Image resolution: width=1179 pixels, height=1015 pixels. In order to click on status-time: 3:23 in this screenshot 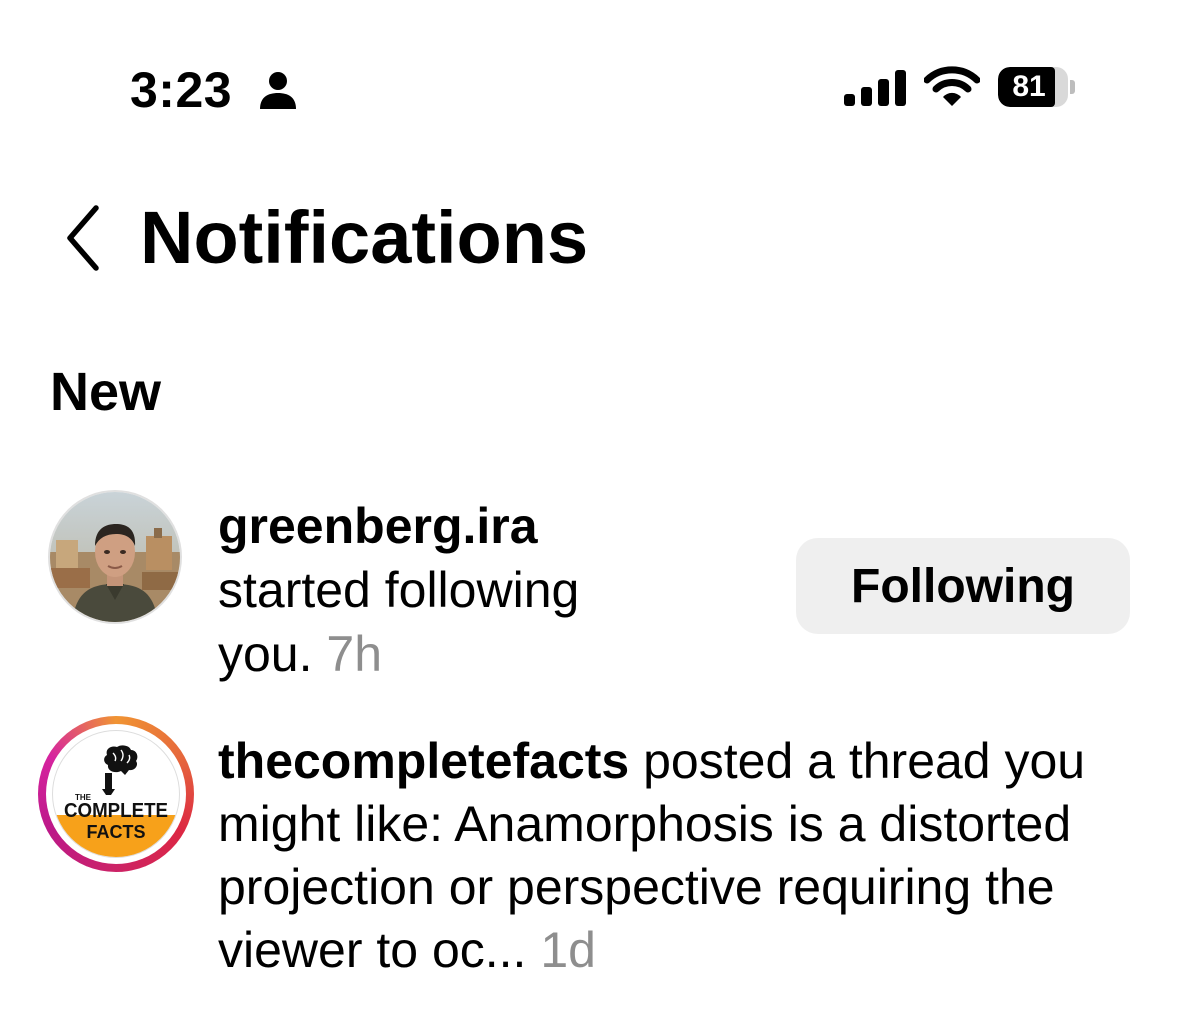, I will do `click(181, 90)`.